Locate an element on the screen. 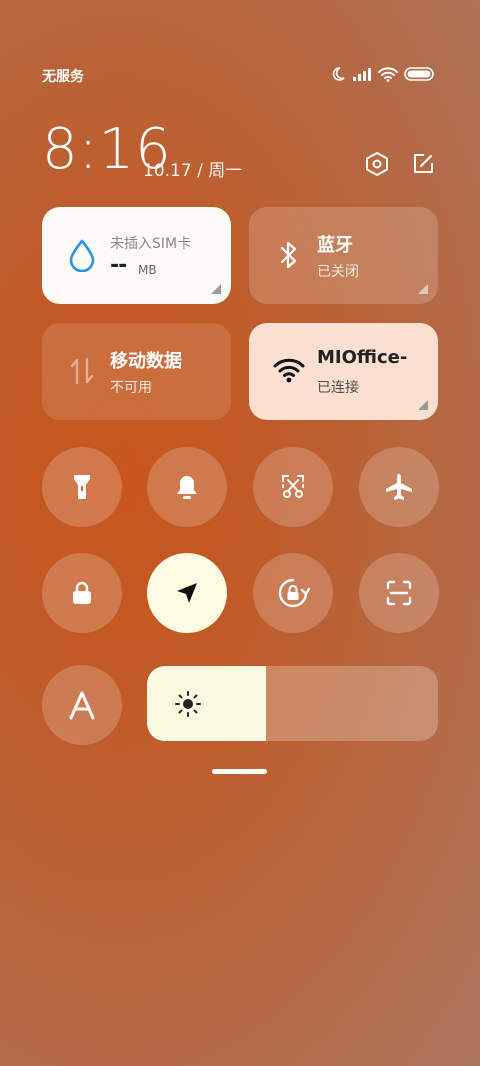 This screenshot has width=480, height=1066. bell-icon is located at coordinates (187, 487).